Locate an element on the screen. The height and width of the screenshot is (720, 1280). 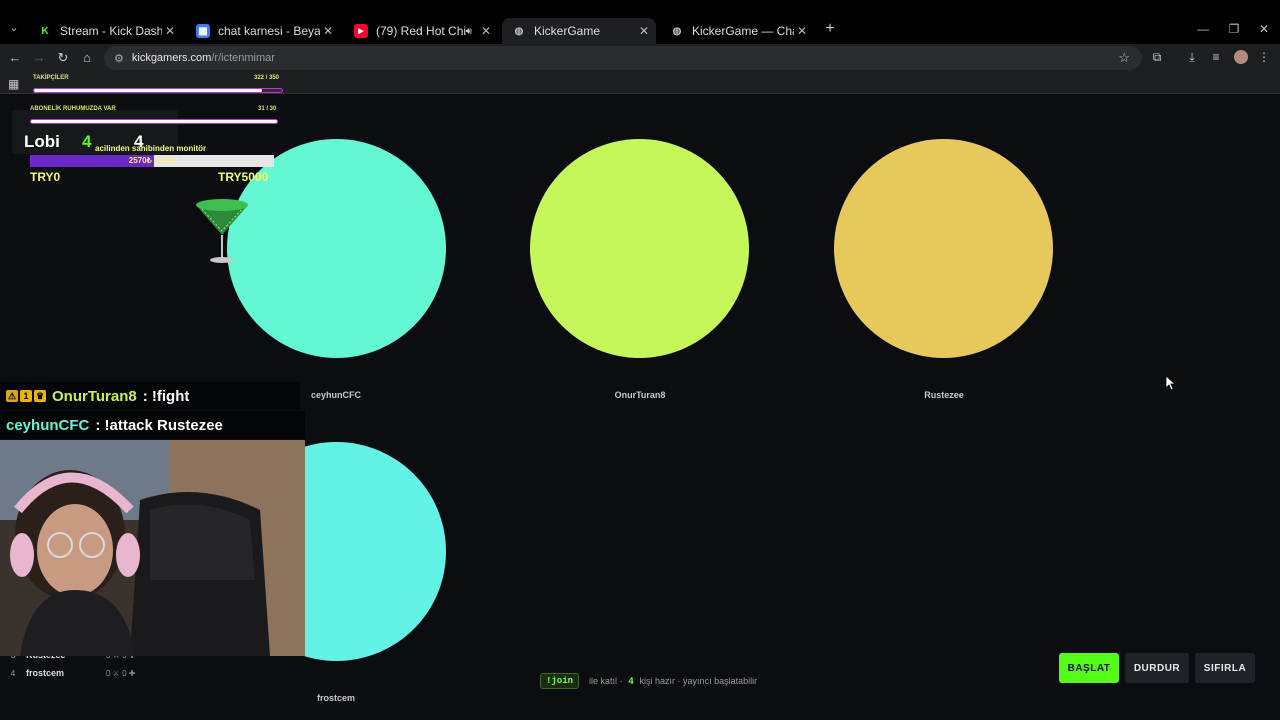
bookmark-star-icon: ☆ is located at coordinates (1124, 58).